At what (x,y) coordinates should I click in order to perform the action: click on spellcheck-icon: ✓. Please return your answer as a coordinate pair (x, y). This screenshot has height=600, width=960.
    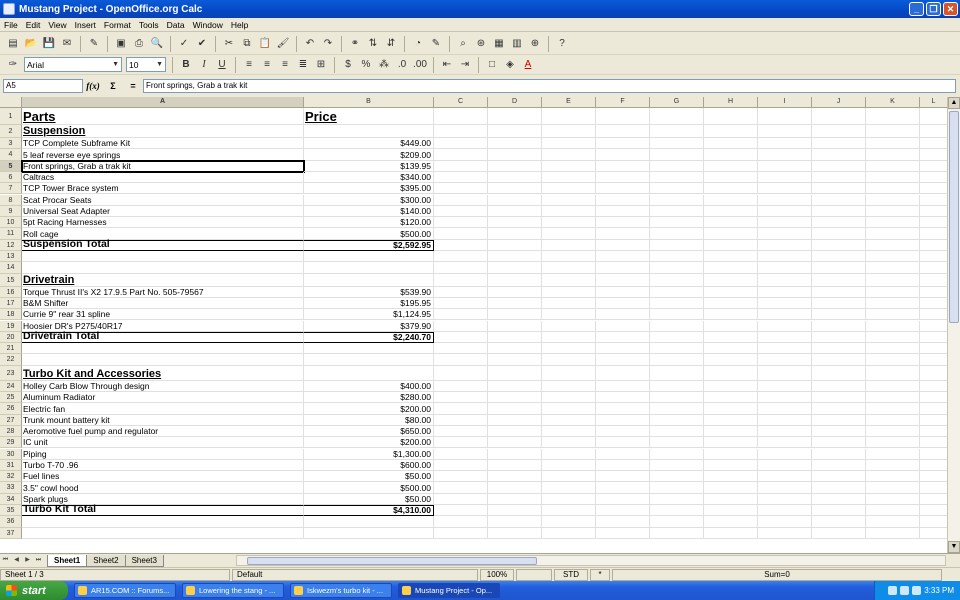
    Looking at the image, I should click on (184, 44).